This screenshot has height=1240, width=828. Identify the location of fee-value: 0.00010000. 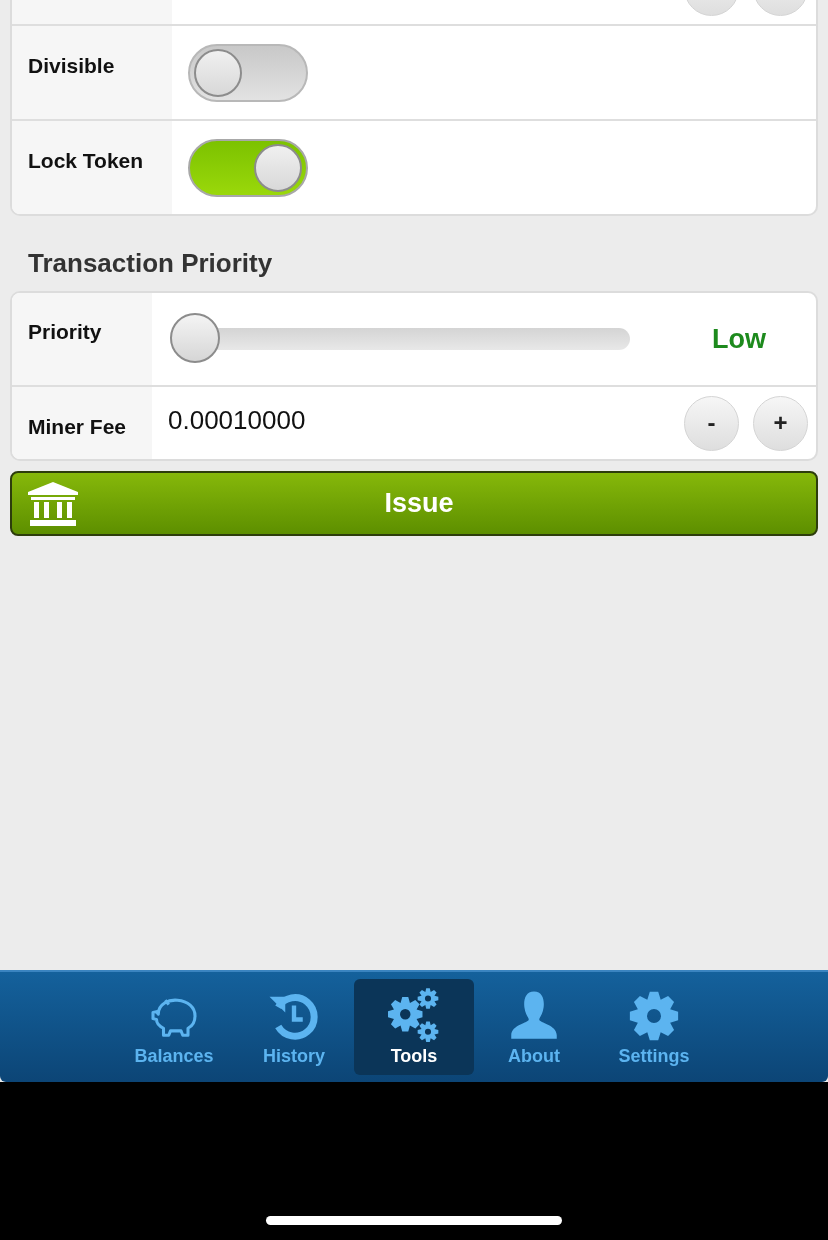
(237, 420).